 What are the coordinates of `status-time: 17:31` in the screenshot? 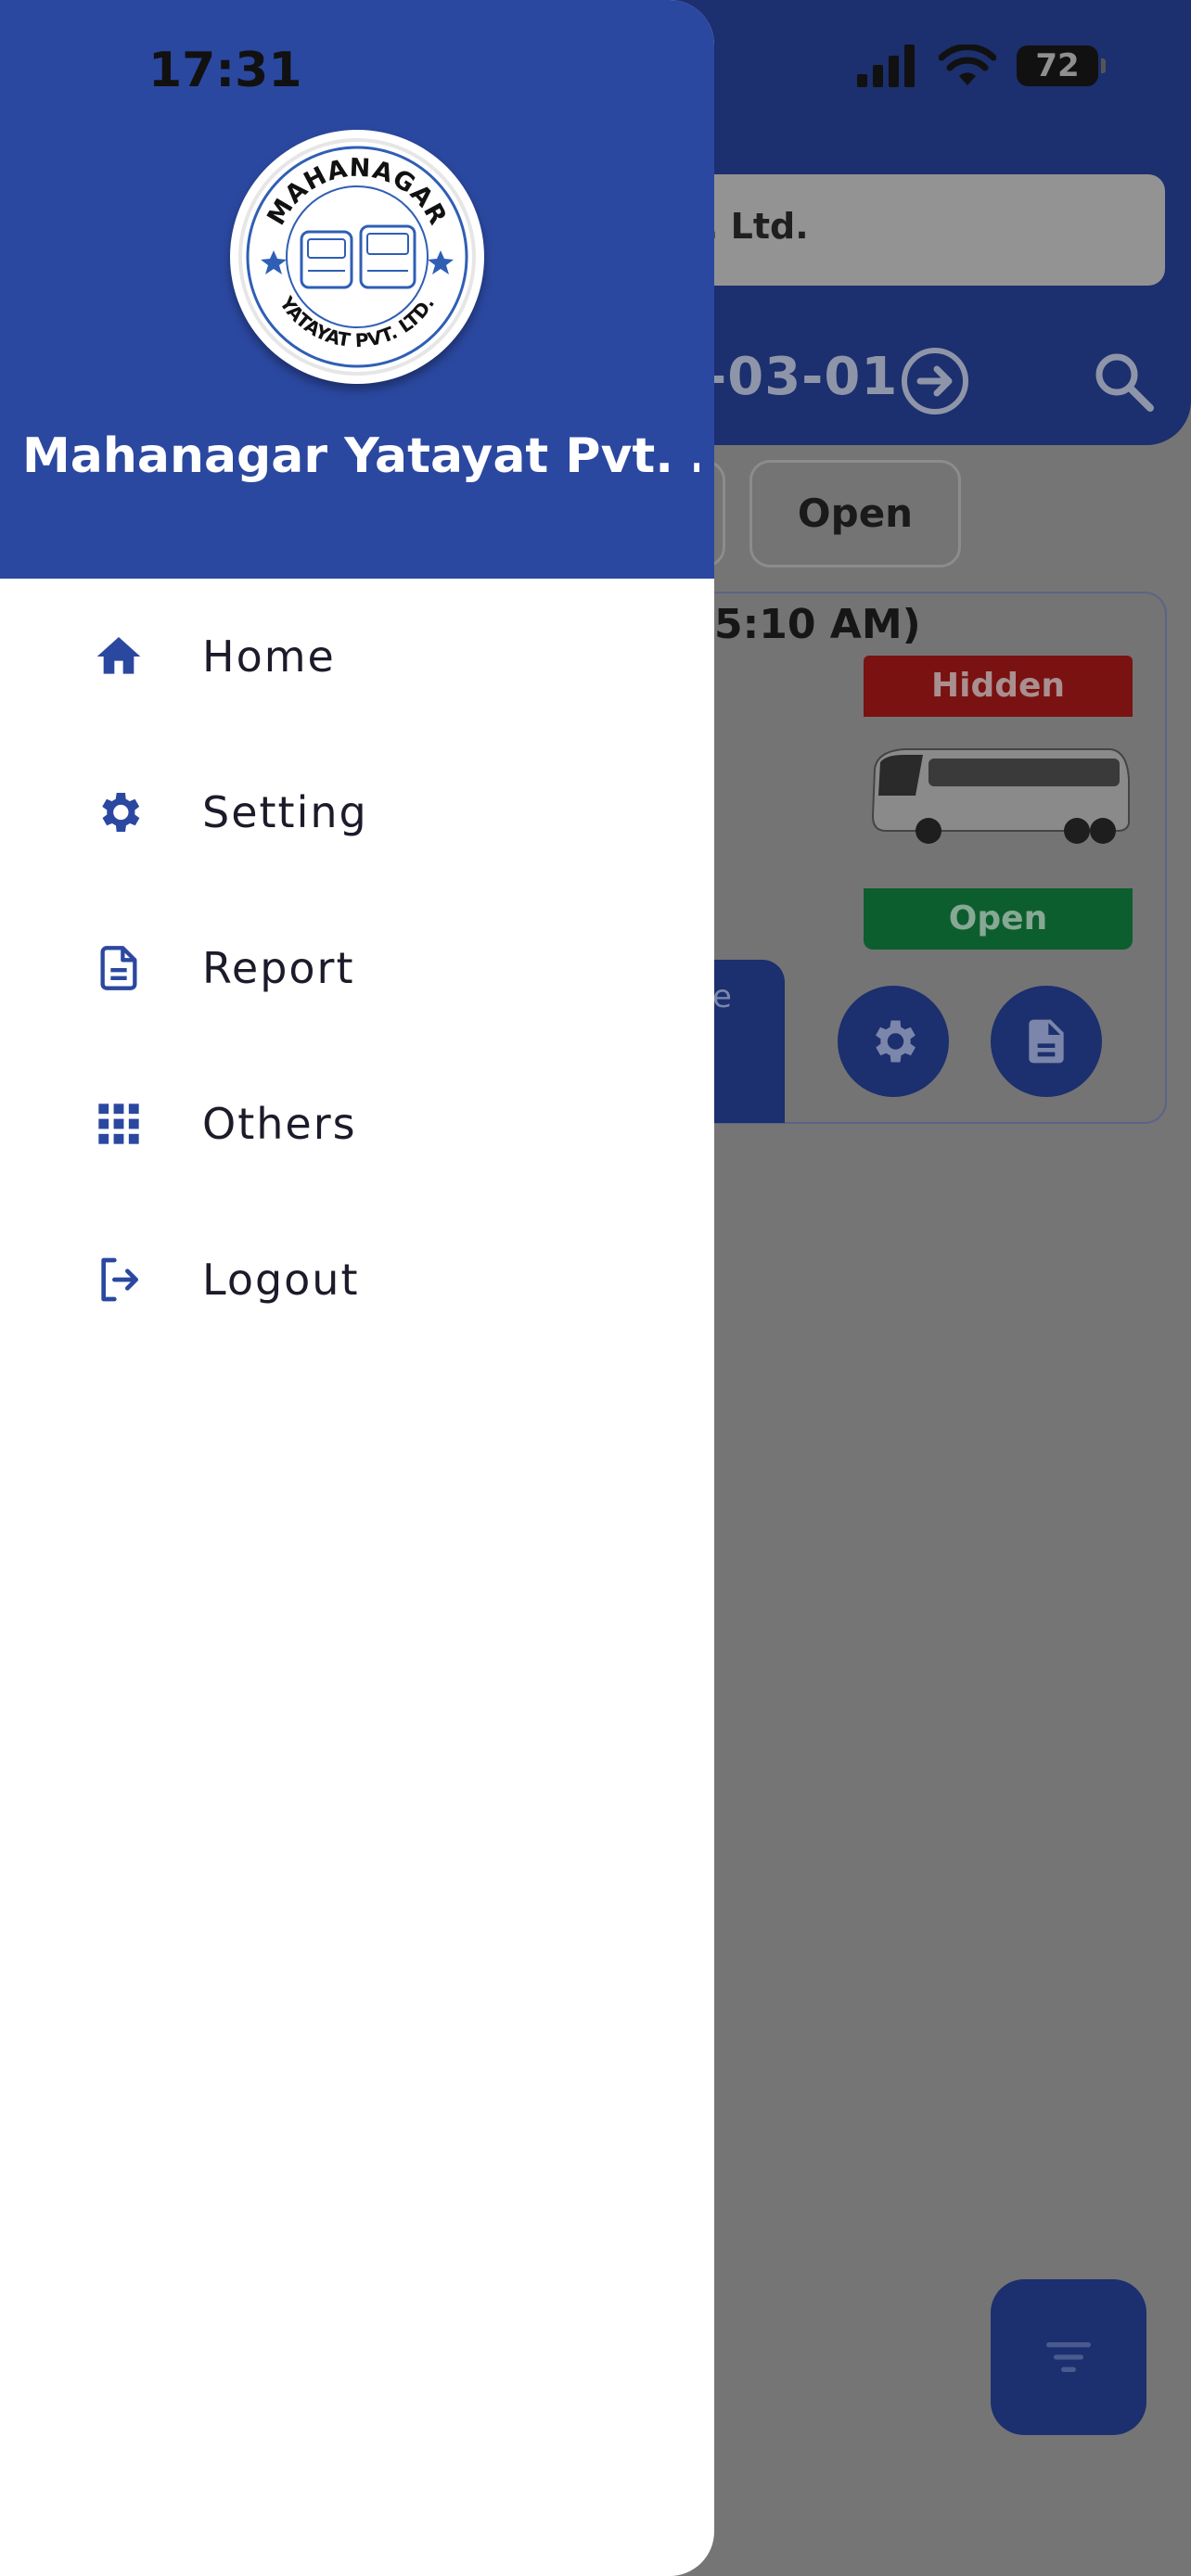 It's located at (225, 71).